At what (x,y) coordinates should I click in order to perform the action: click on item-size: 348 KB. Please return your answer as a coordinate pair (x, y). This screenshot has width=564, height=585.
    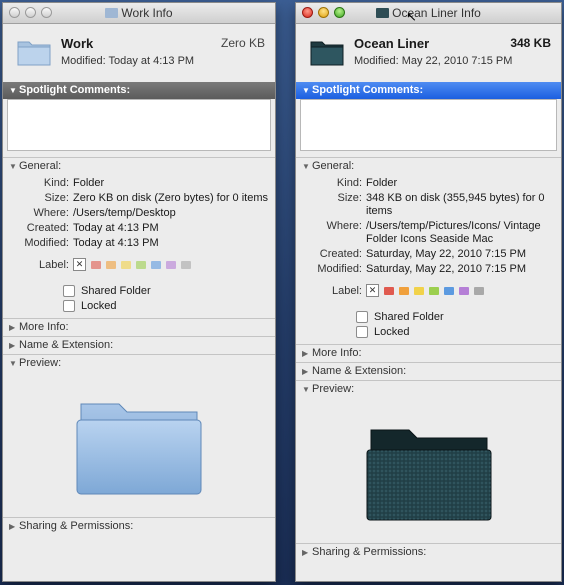
    Looking at the image, I should click on (530, 43).